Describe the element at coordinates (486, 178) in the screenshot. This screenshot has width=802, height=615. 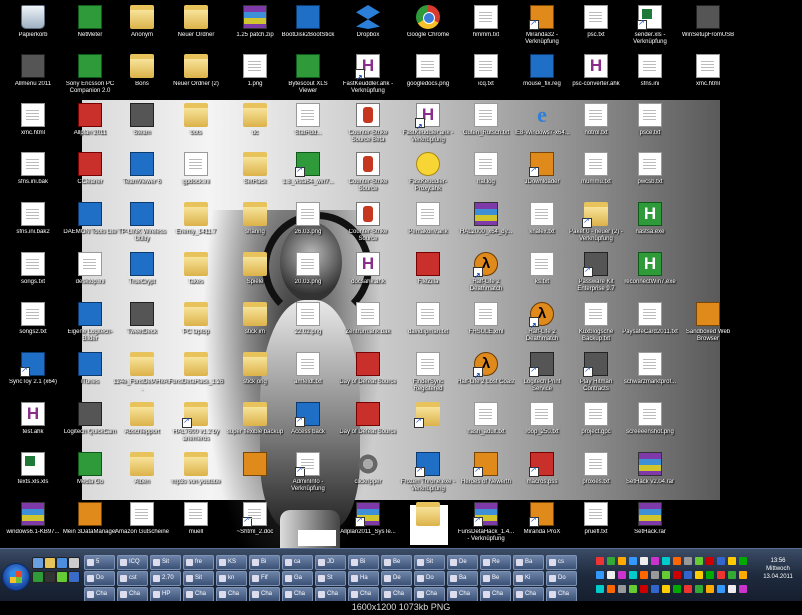
I see `desktop-icon-hallog: hal.log` at that location.